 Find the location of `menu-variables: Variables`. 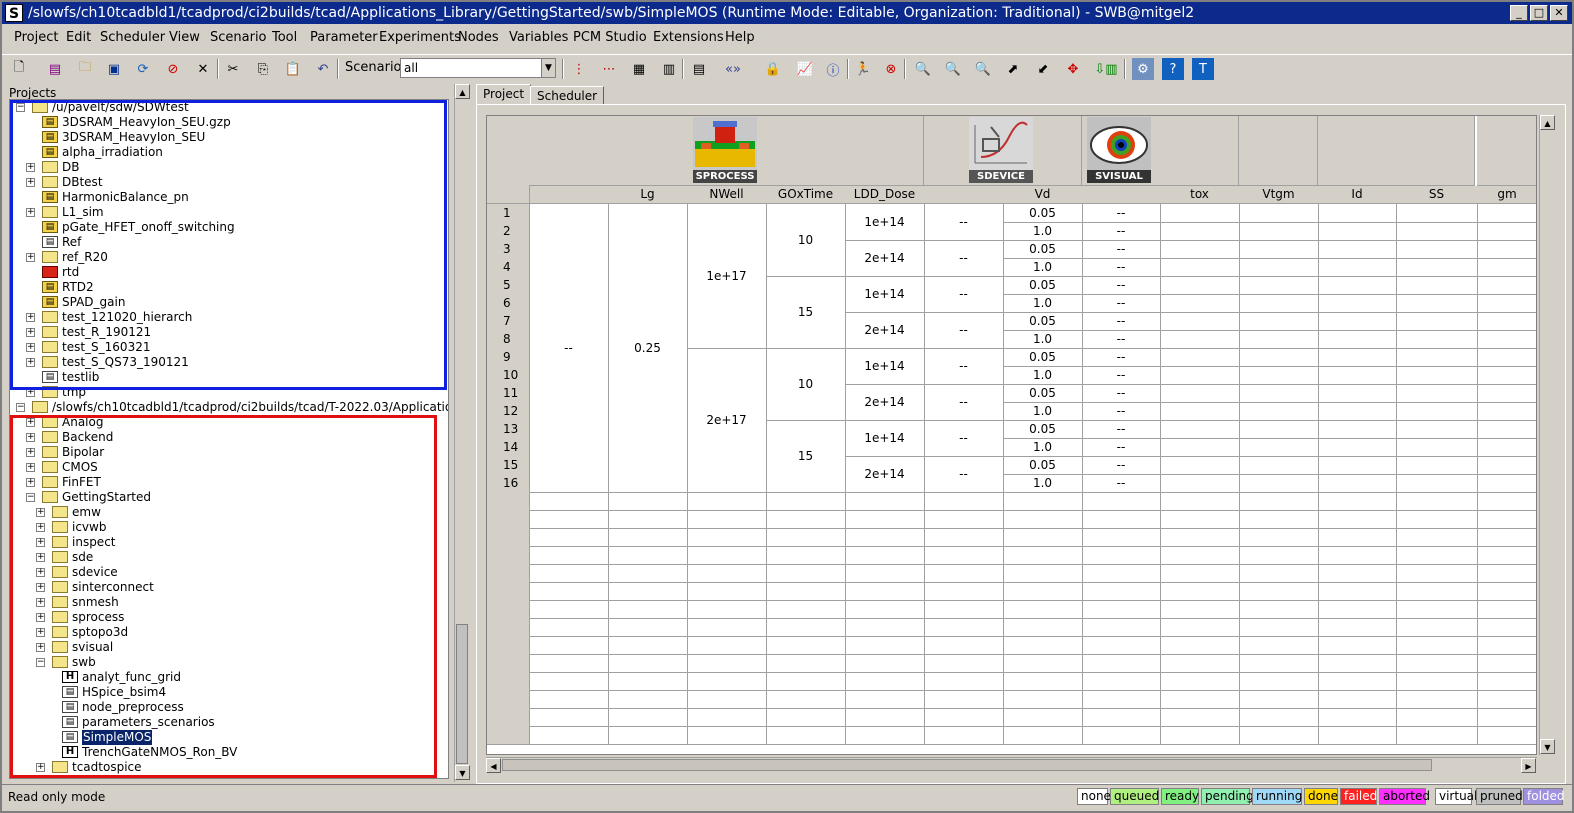

menu-variables: Variables is located at coordinates (538, 37).